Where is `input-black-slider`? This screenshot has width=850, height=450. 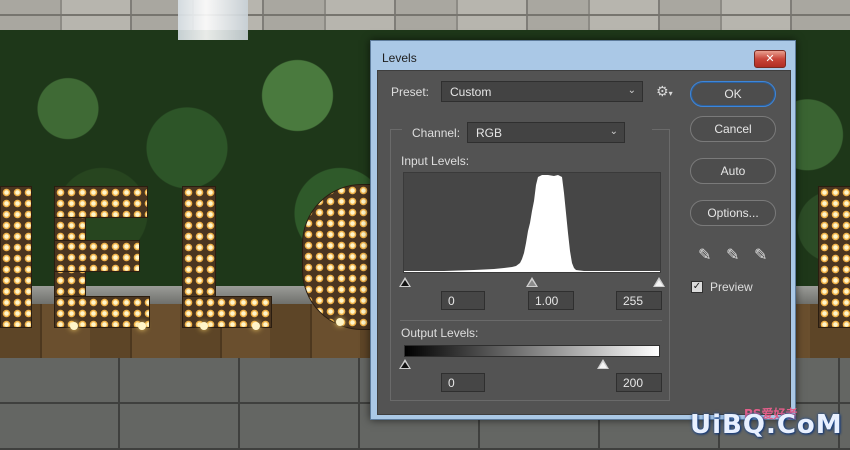
input-black-slider is located at coordinates (405, 282).